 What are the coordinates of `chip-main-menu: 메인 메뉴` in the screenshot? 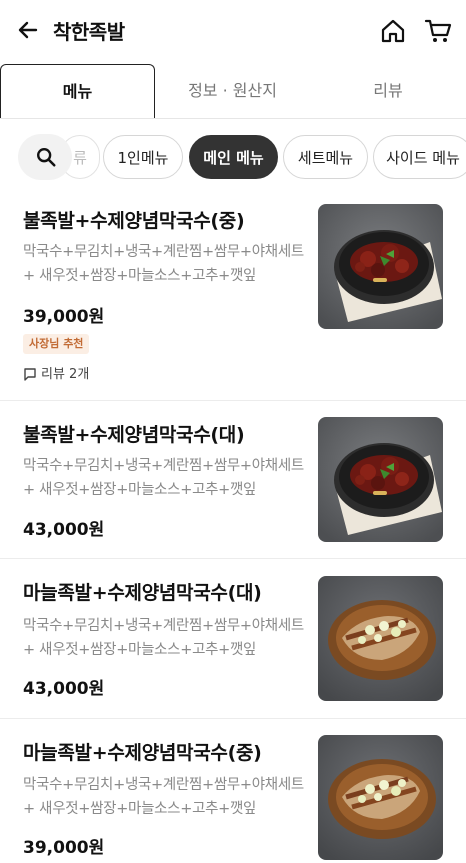 It's located at (233, 157).